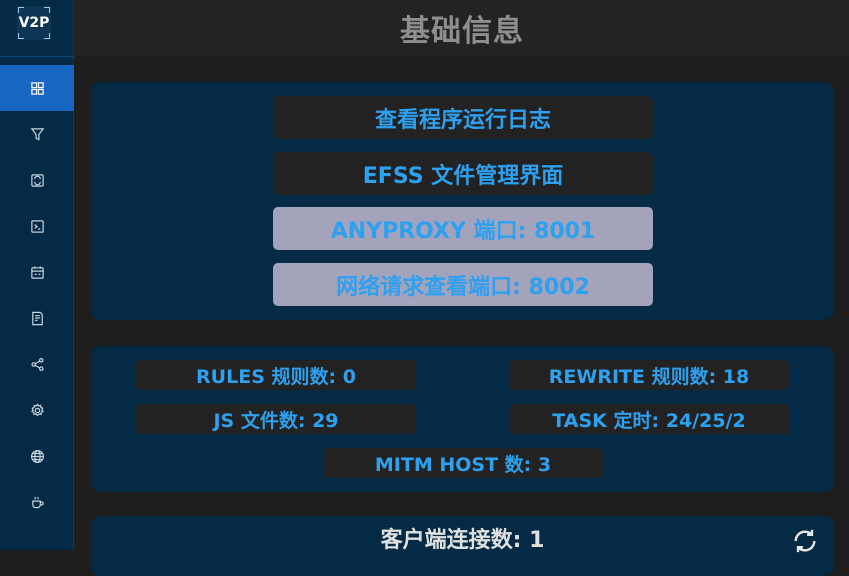 The width and height of the screenshot is (849, 576). I want to click on sidebar-item-dashboard, so click(37, 88).